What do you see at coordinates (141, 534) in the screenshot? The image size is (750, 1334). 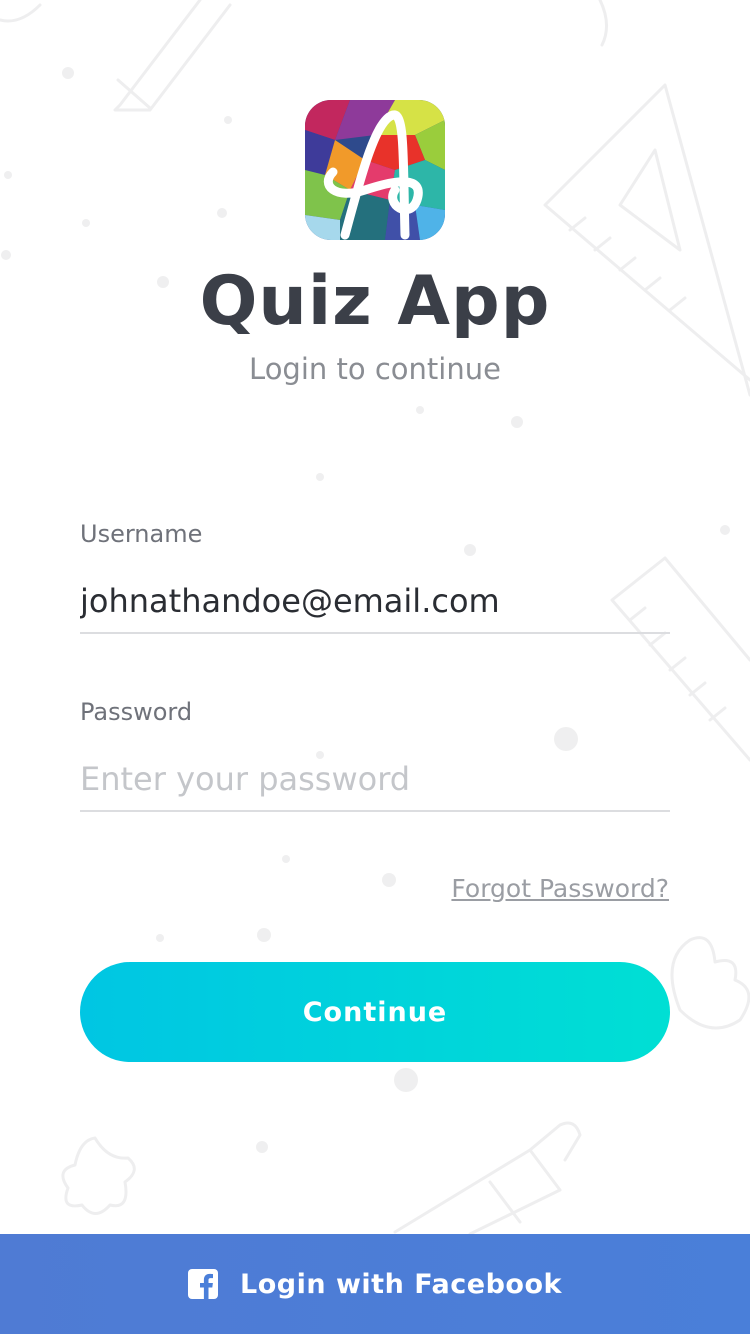 I see `username-label: Username` at bounding box center [141, 534].